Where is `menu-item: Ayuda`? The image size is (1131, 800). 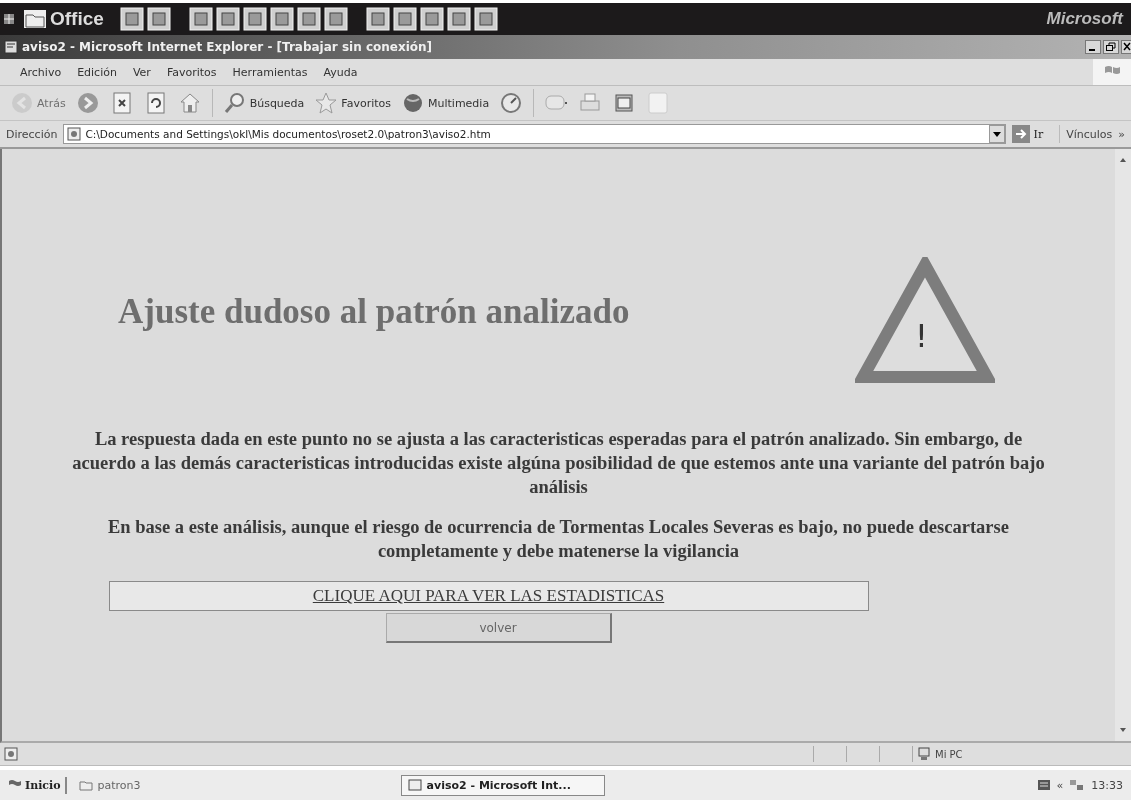
menu-item: Ayuda is located at coordinates (340, 72).